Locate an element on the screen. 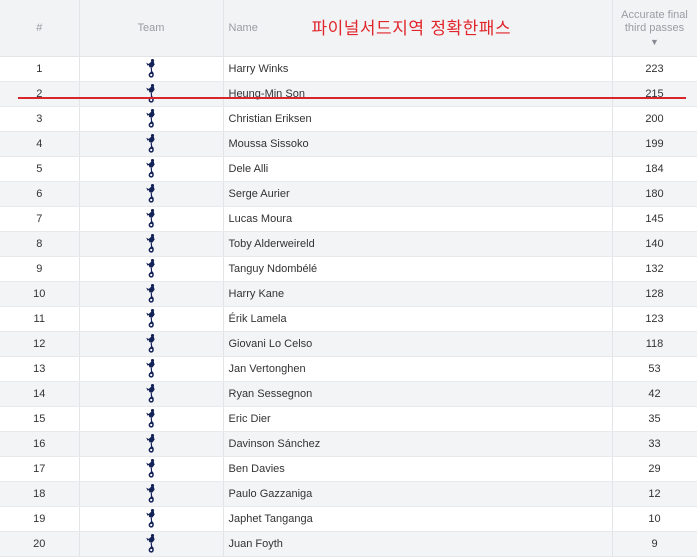 The width and height of the screenshot is (697, 557). rank-cell: 12 is located at coordinates (40, 344).